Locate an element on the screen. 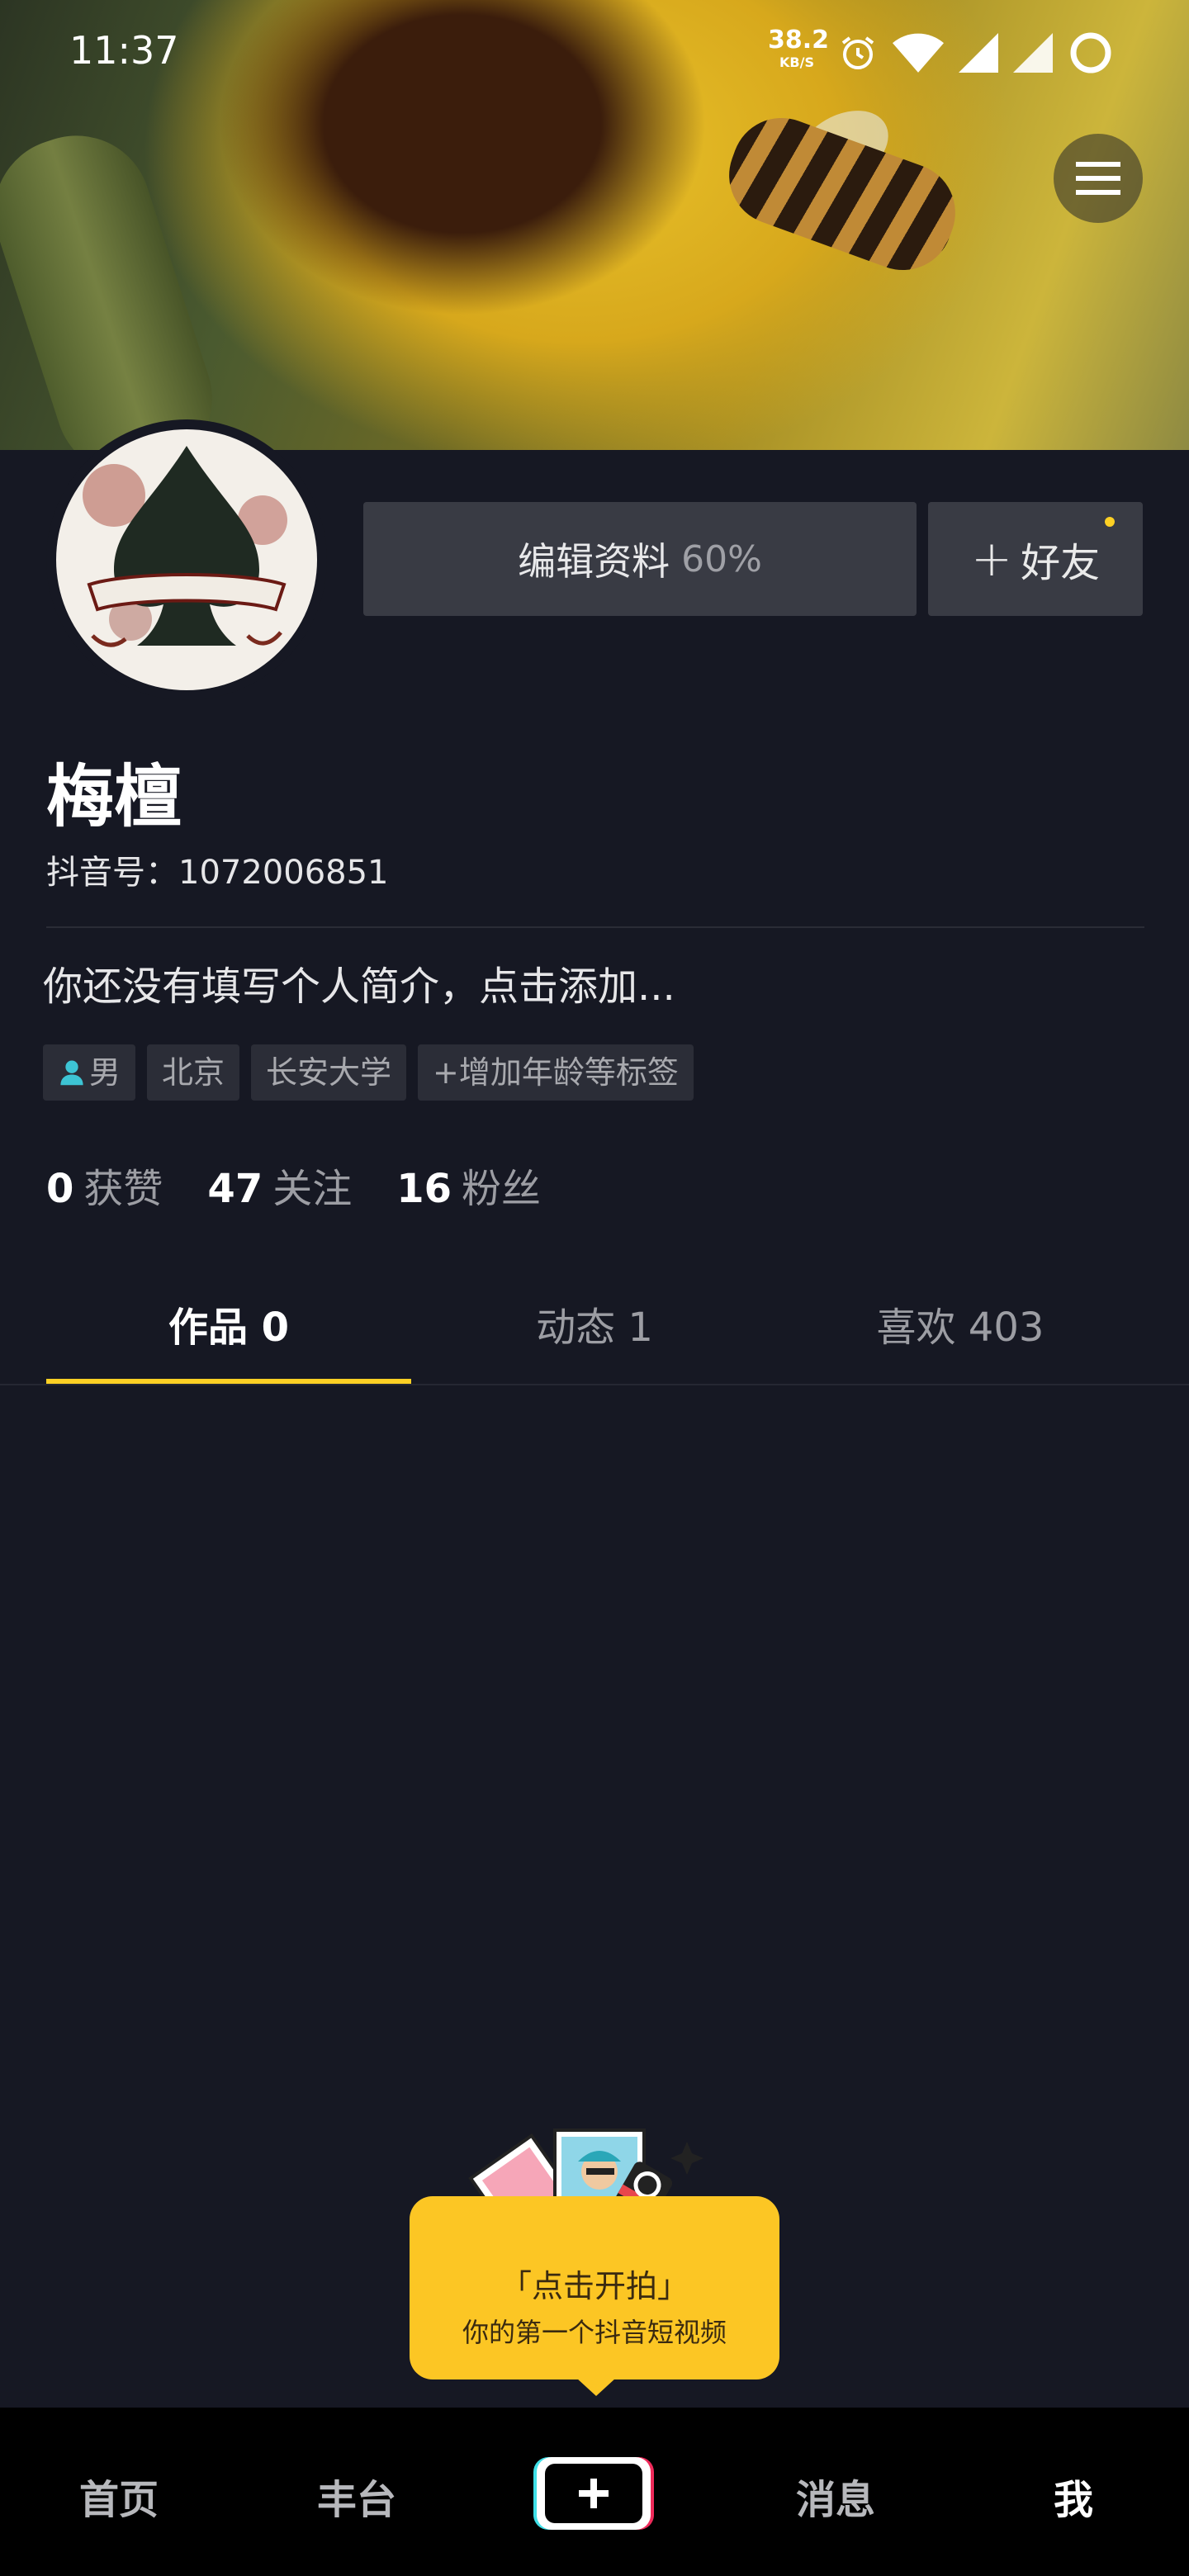  alarm-icon is located at coordinates (857, 52).